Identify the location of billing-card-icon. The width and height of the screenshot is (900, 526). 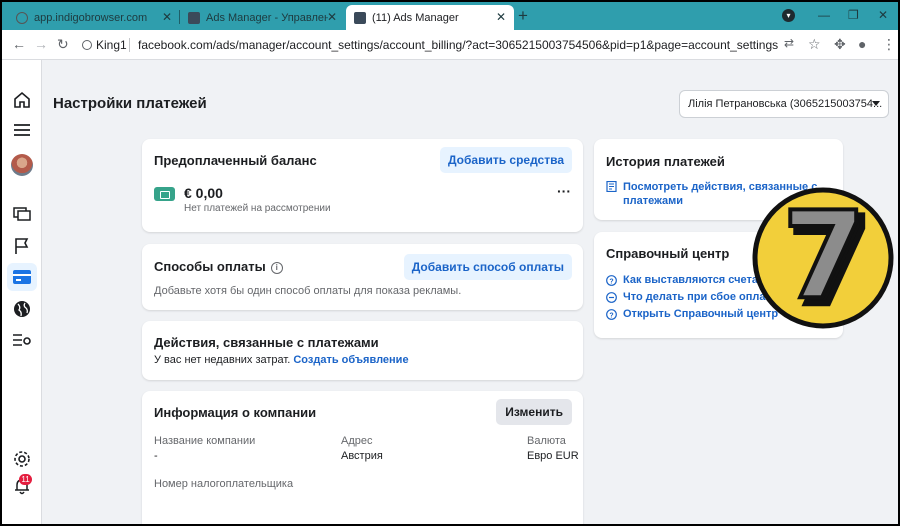
(22, 277).